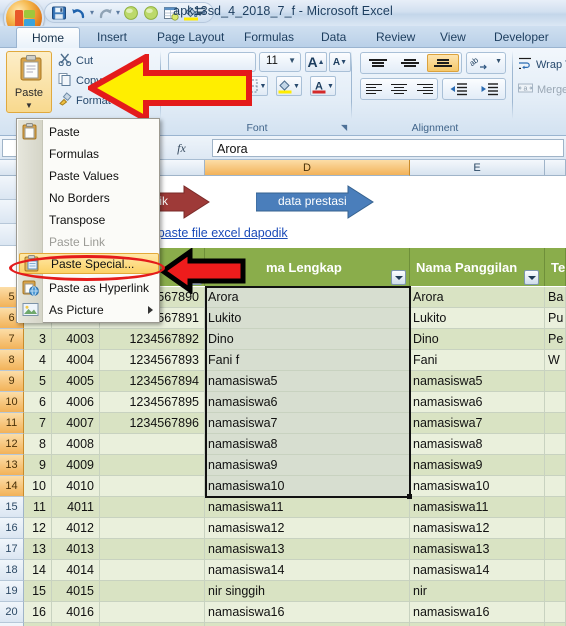  Describe the element at coordinates (12, 486) in the screenshot. I see `row-header-14: 14` at that location.